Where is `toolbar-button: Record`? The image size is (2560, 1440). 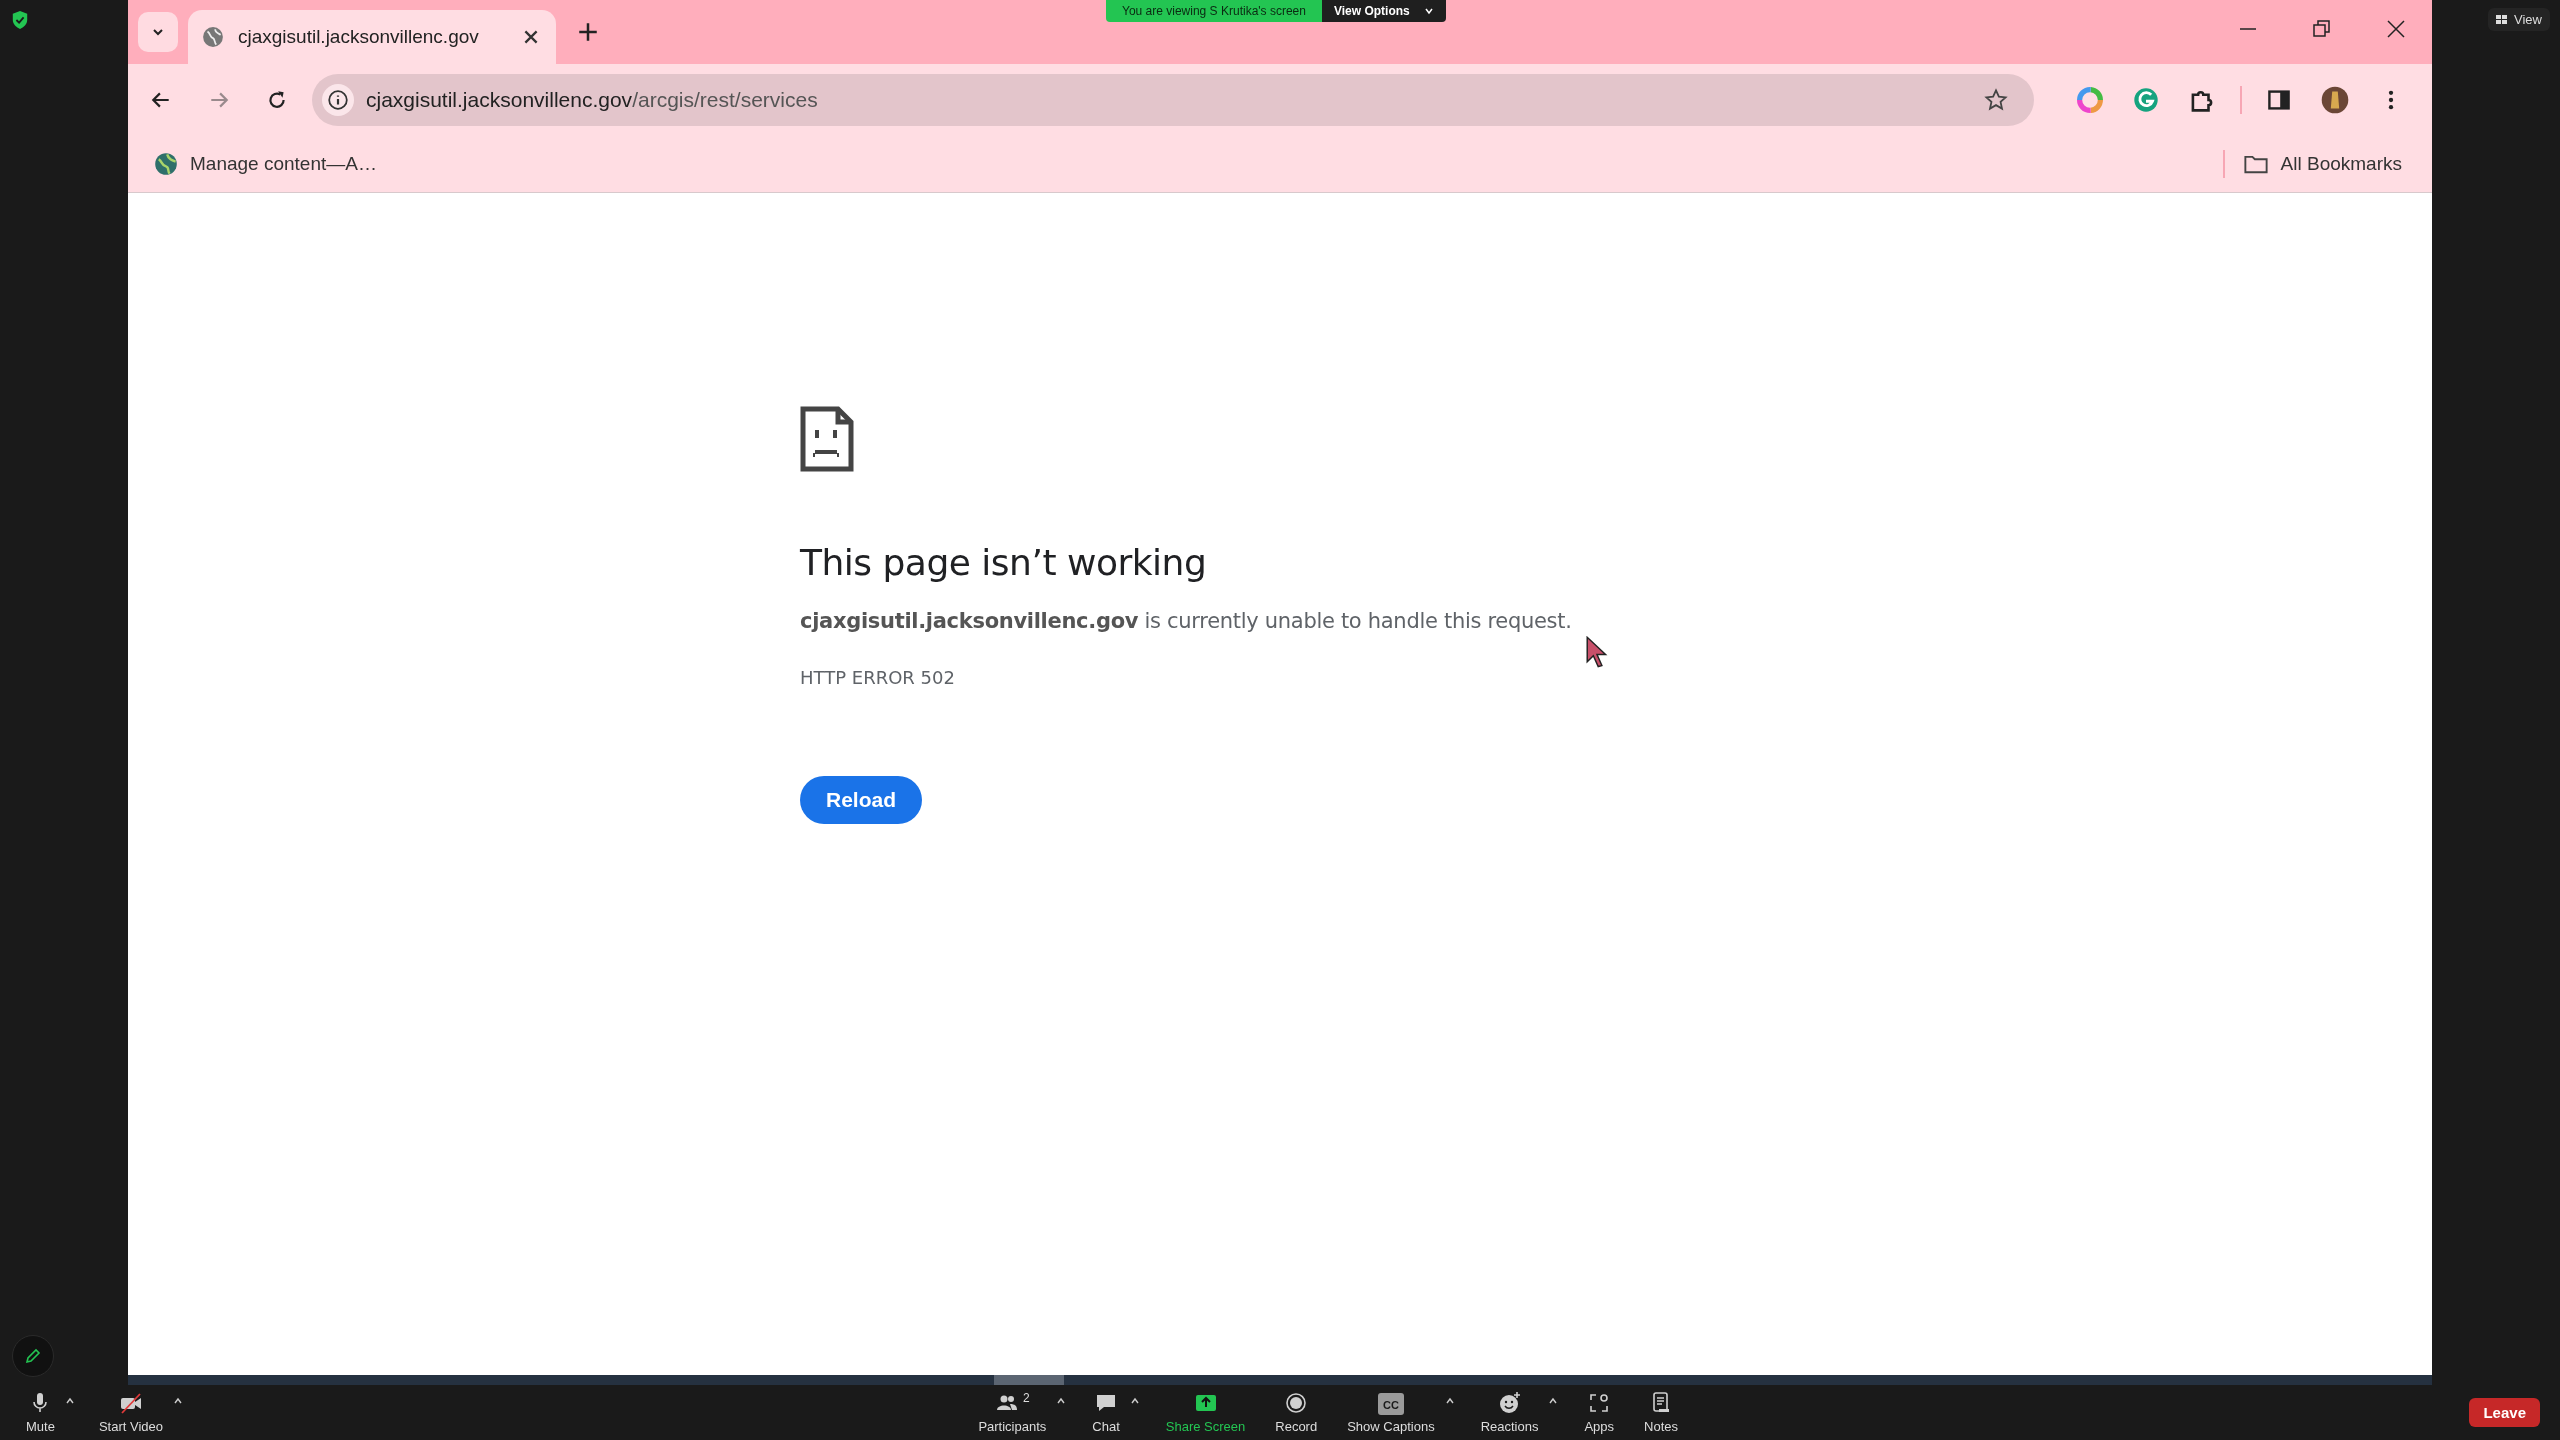
toolbar-button: Record is located at coordinates (1296, 1412).